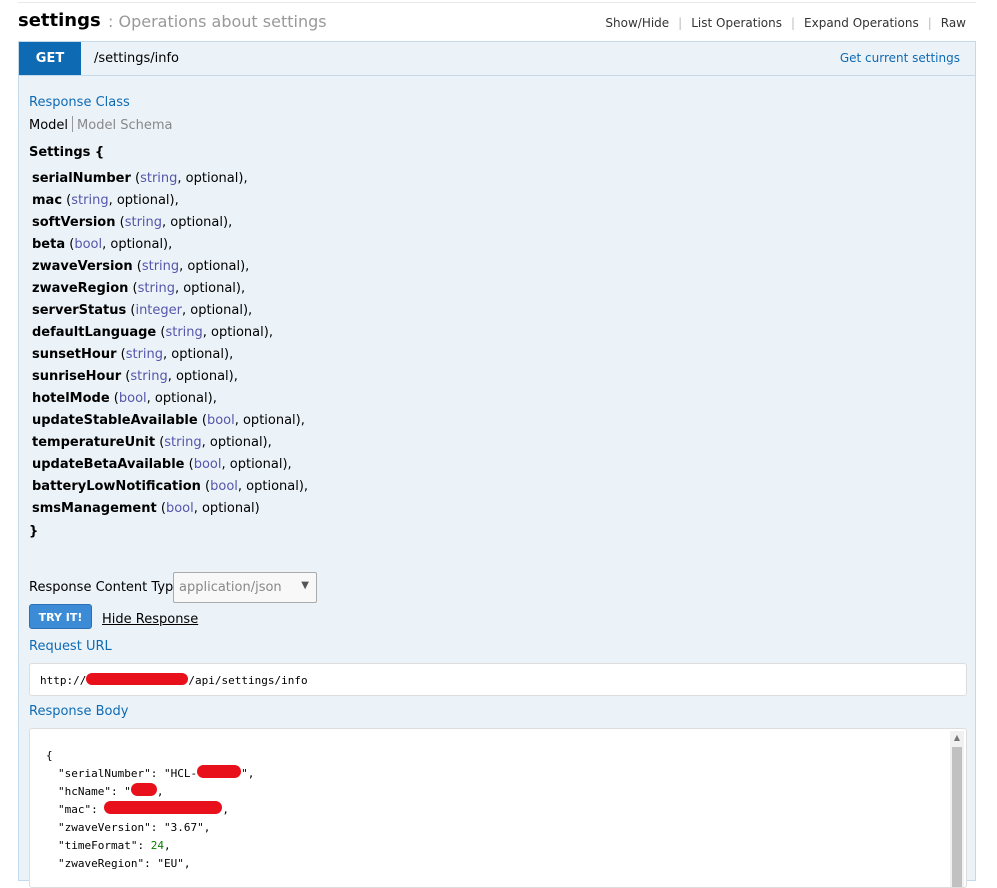 Image resolution: width=997 pixels, height=888 pixels. I want to click on request-url-suffix: /api/settings/info, so click(248, 680).